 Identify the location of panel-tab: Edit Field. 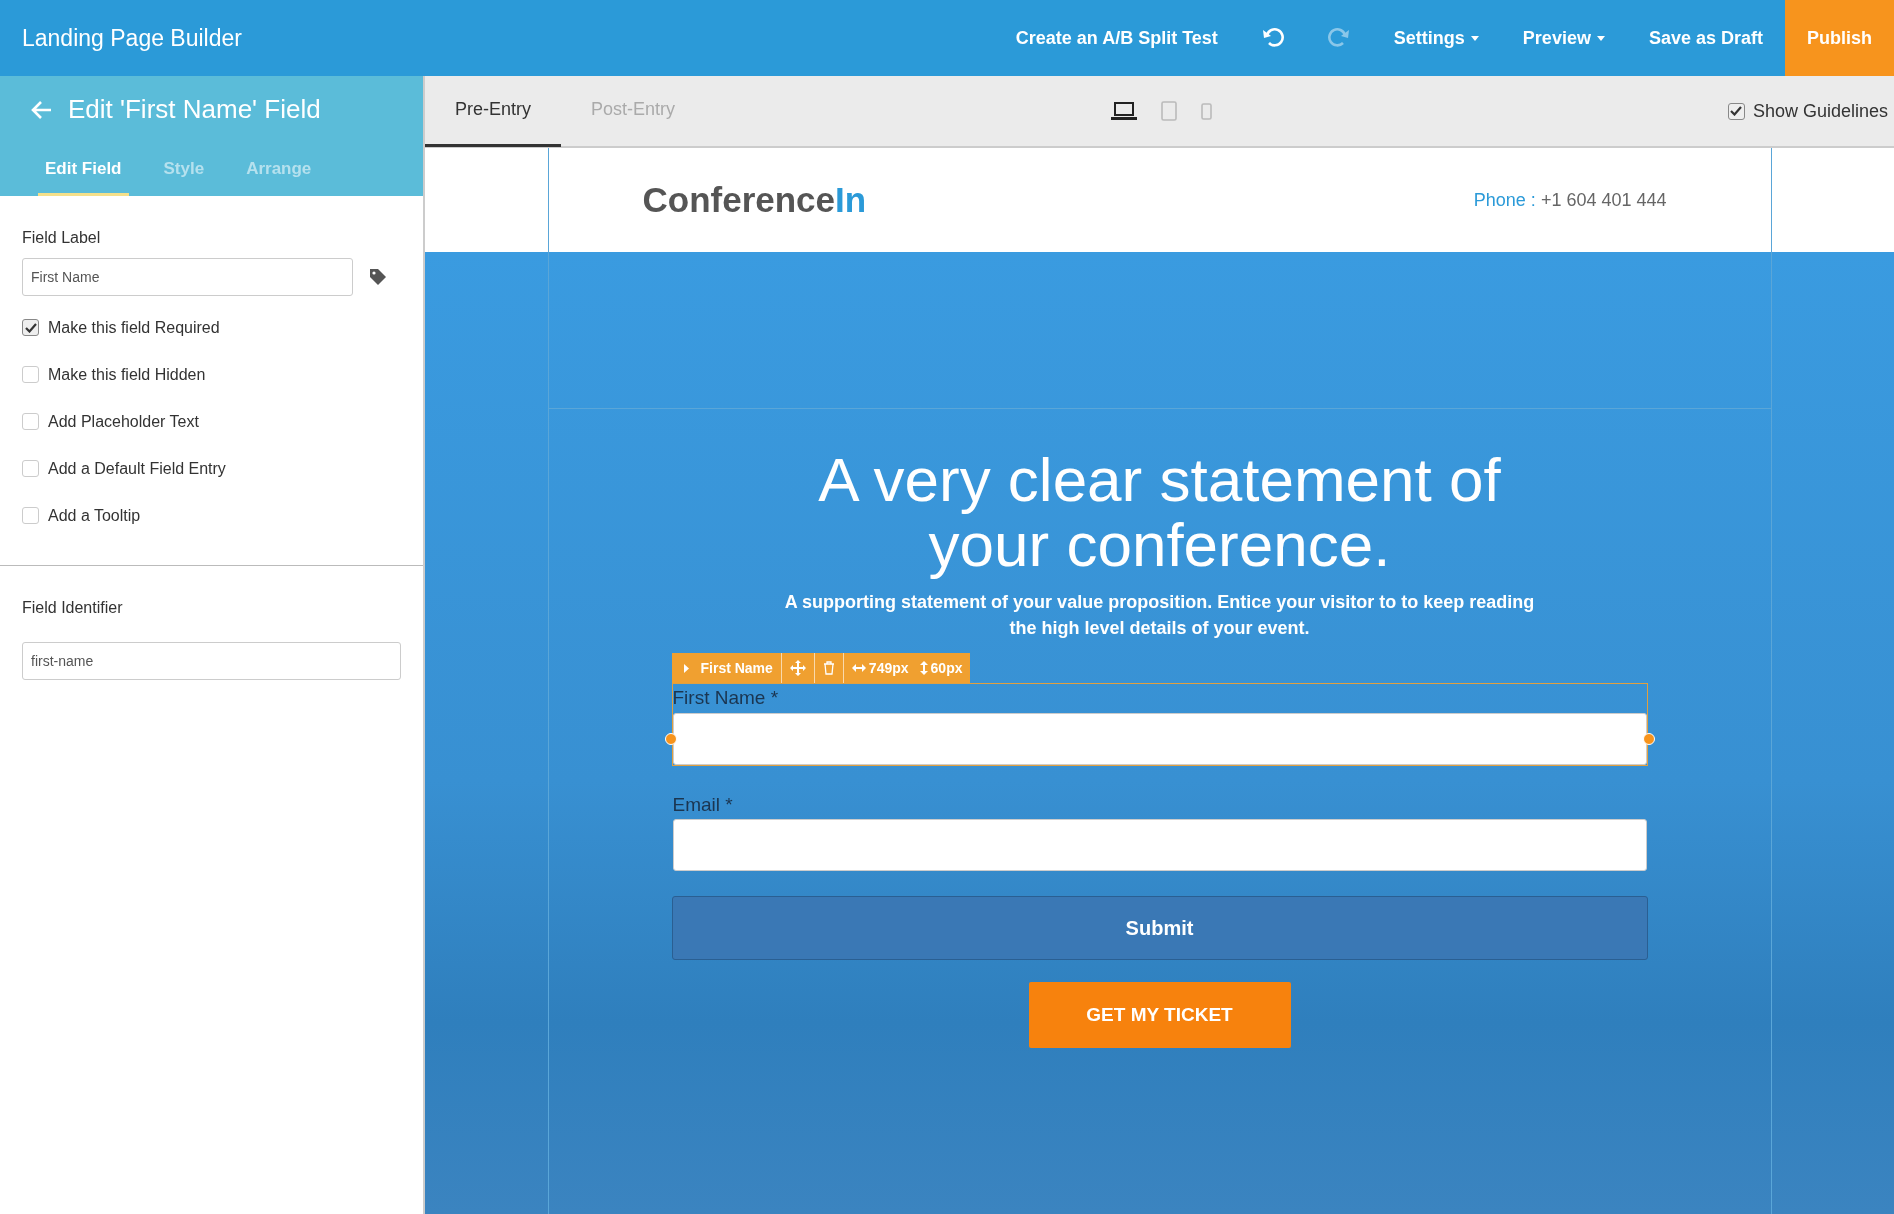
(83, 175).